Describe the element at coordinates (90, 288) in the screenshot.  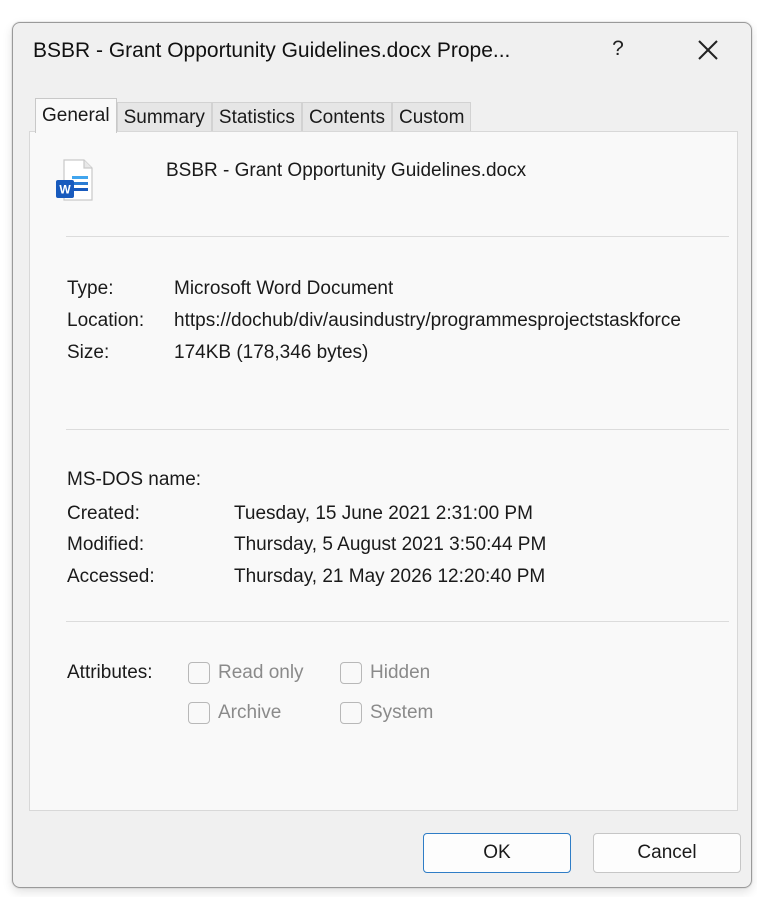
I see `type-label: Type:` at that location.